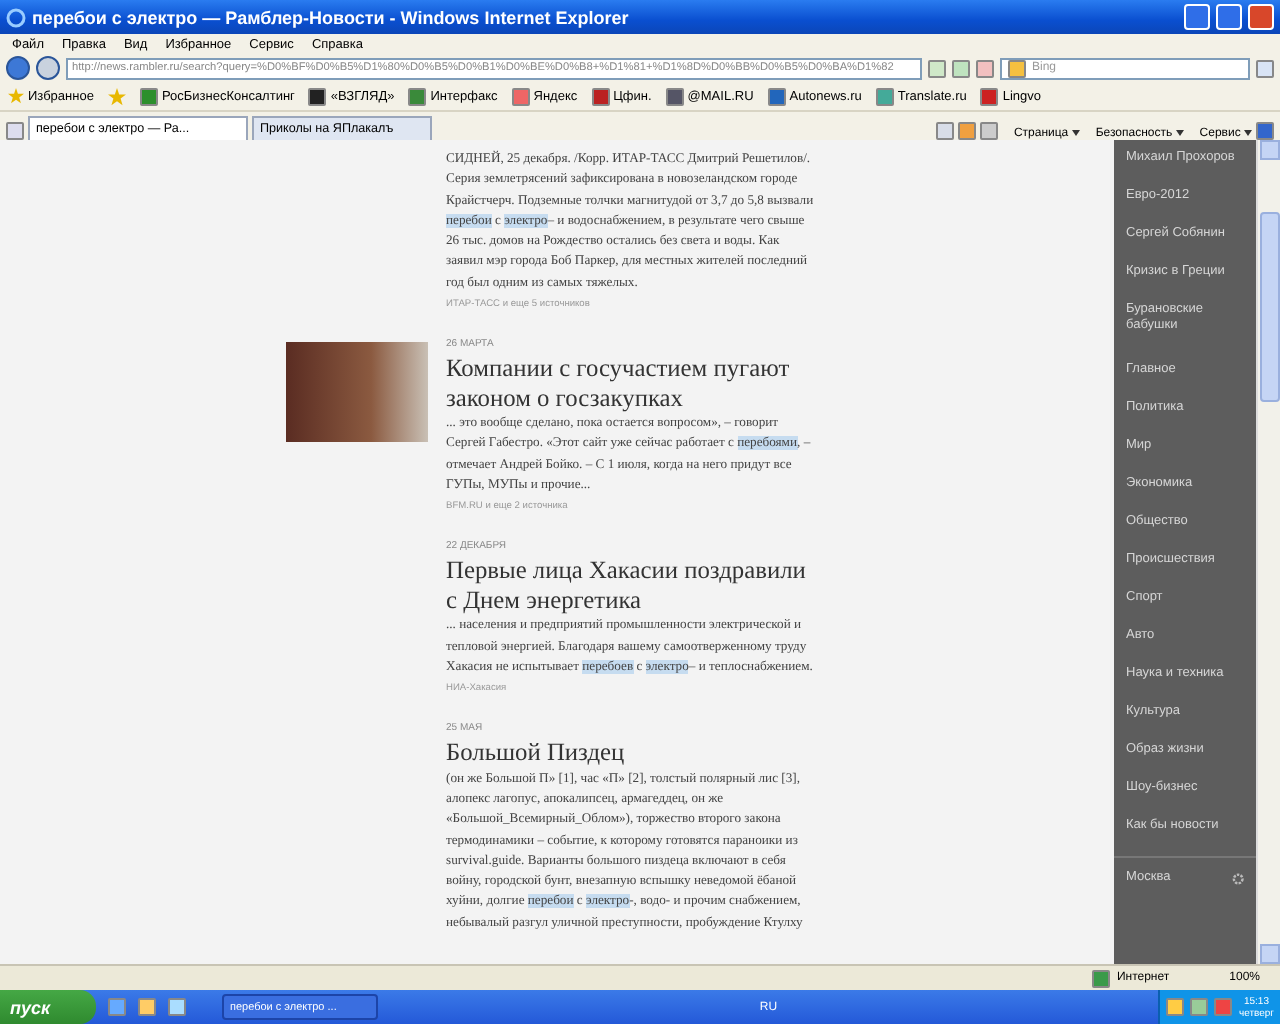 The width and height of the screenshot is (1280, 1024). I want to click on browser-logo-icon, so click(16, 17).